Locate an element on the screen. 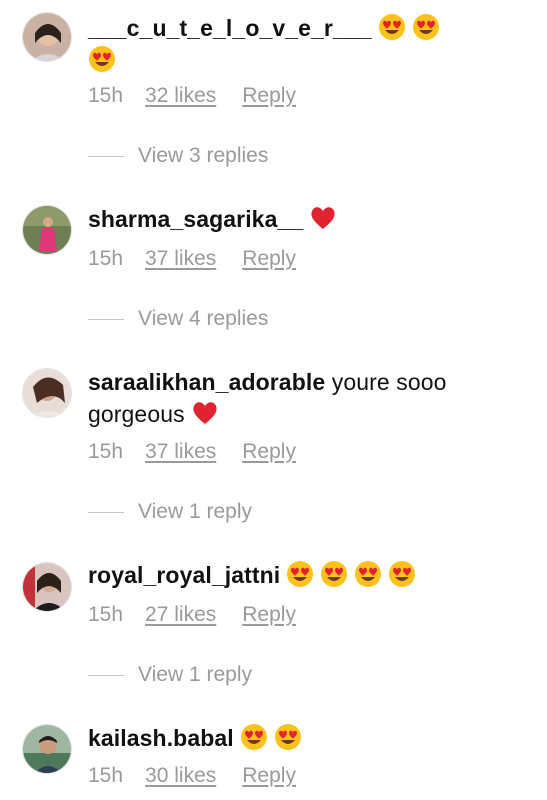 The height and width of the screenshot is (800, 547). likes-link: 30 likes is located at coordinates (180, 776).